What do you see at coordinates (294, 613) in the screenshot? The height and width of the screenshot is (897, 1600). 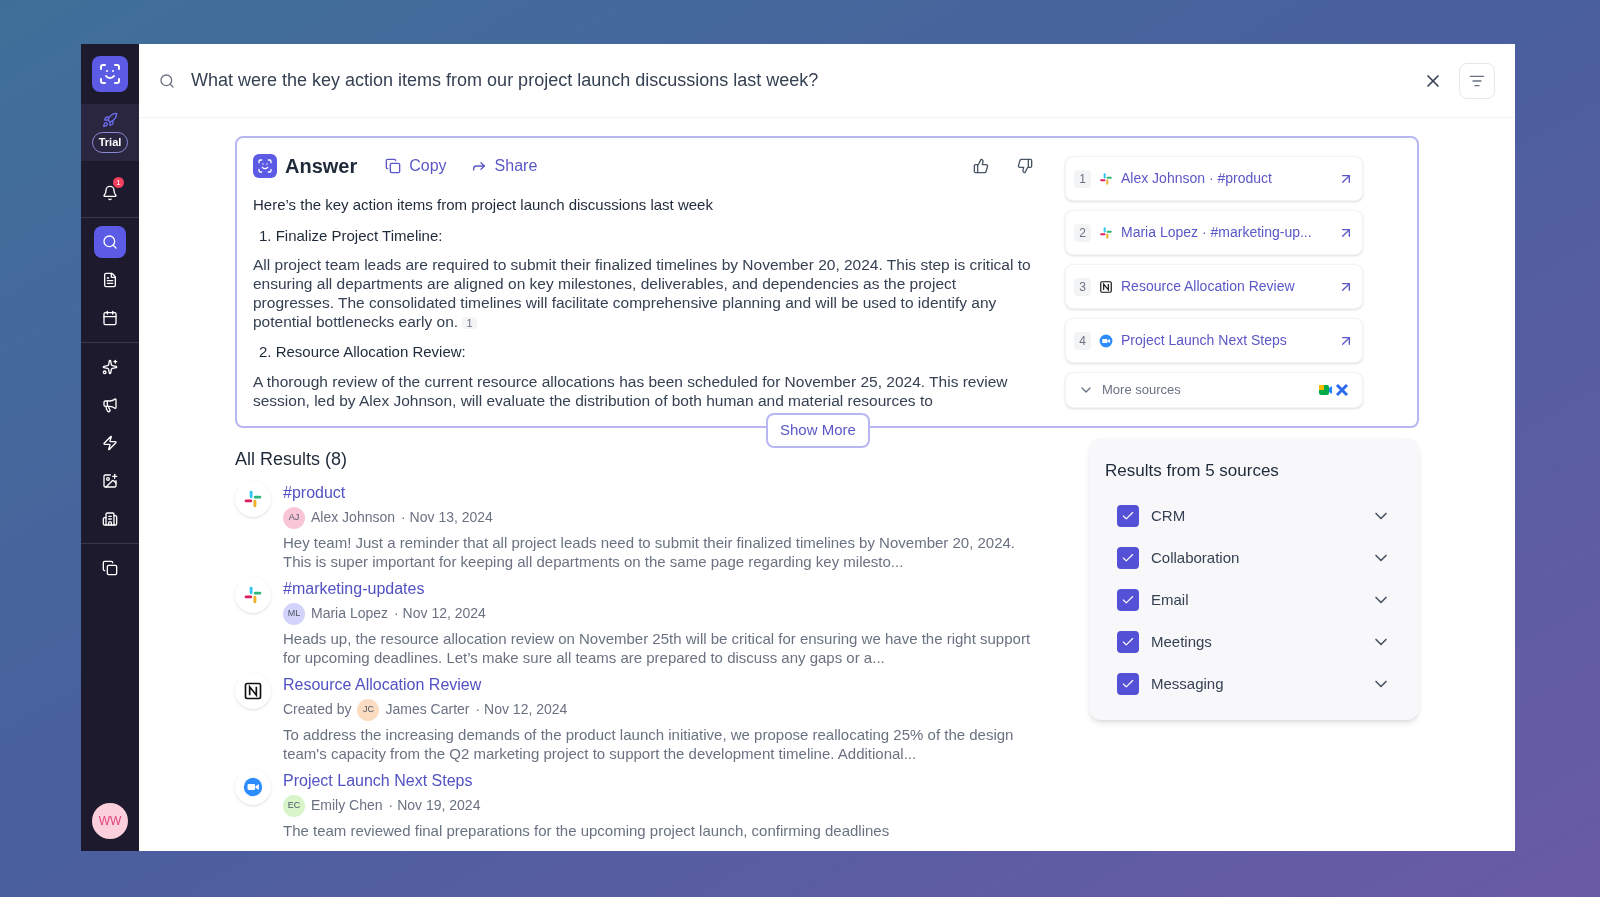 I see `author-avatar: ML` at bounding box center [294, 613].